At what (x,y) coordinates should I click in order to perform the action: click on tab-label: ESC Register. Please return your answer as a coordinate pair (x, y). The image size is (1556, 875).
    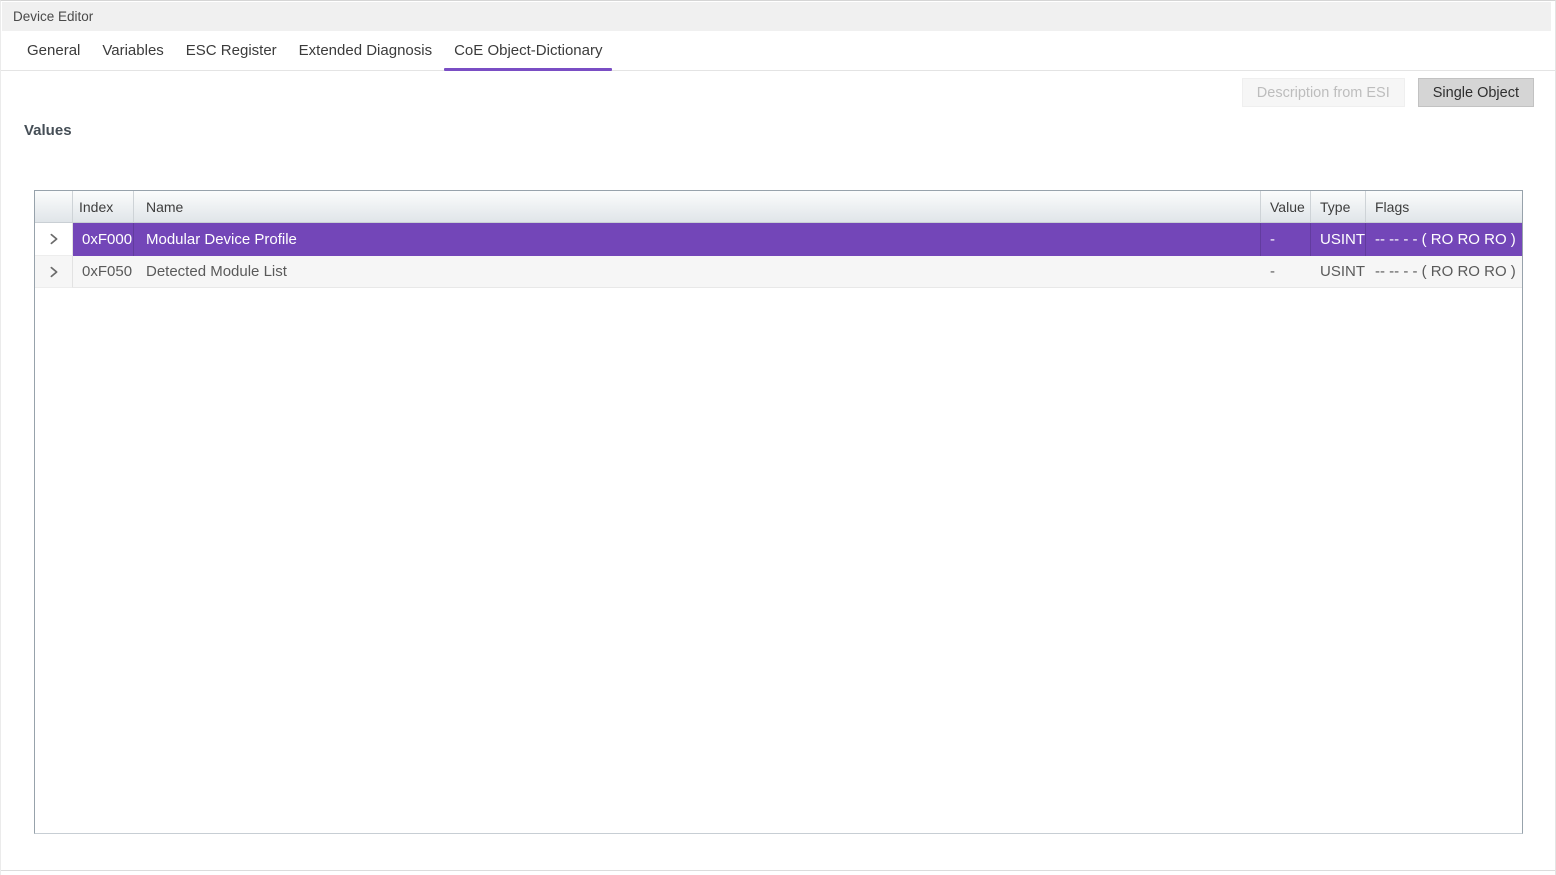
    Looking at the image, I should click on (231, 50).